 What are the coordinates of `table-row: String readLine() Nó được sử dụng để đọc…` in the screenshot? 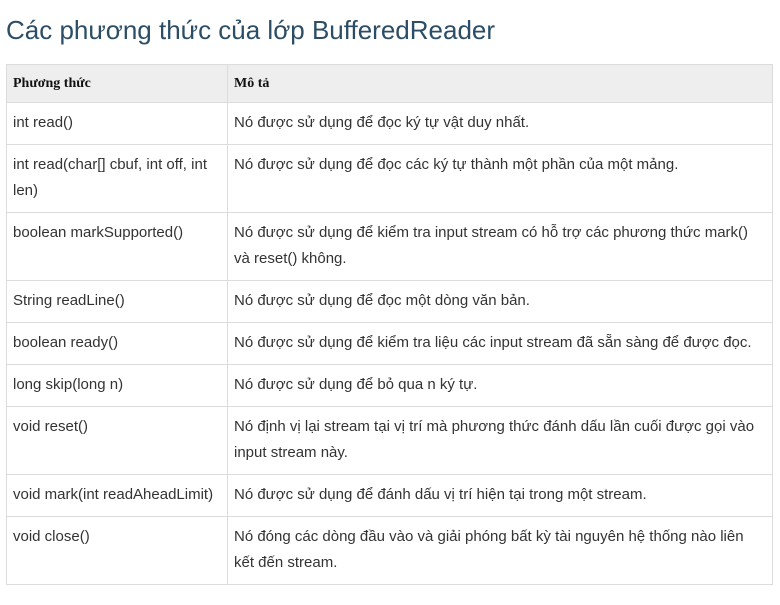 It's located at (389, 301).